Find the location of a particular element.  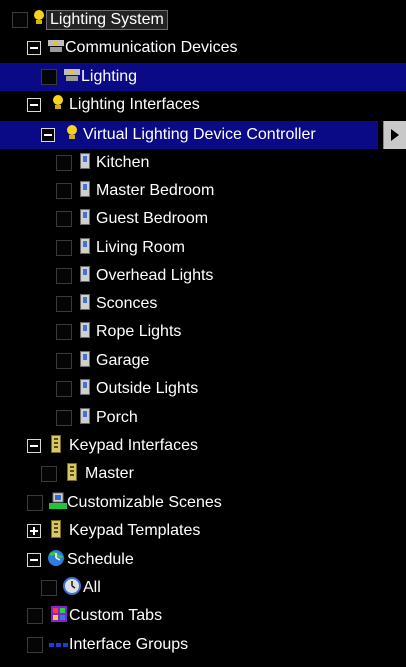

tree-node-master: Master is located at coordinates (203, 474).